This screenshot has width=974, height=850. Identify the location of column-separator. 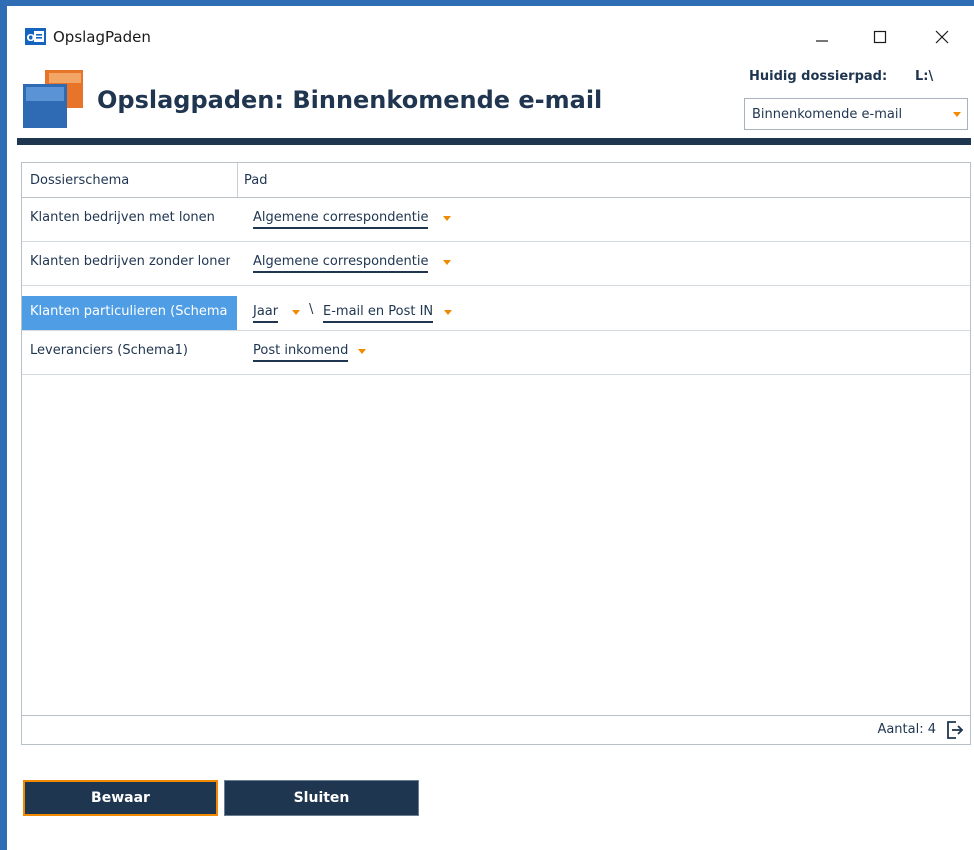
(237, 180).